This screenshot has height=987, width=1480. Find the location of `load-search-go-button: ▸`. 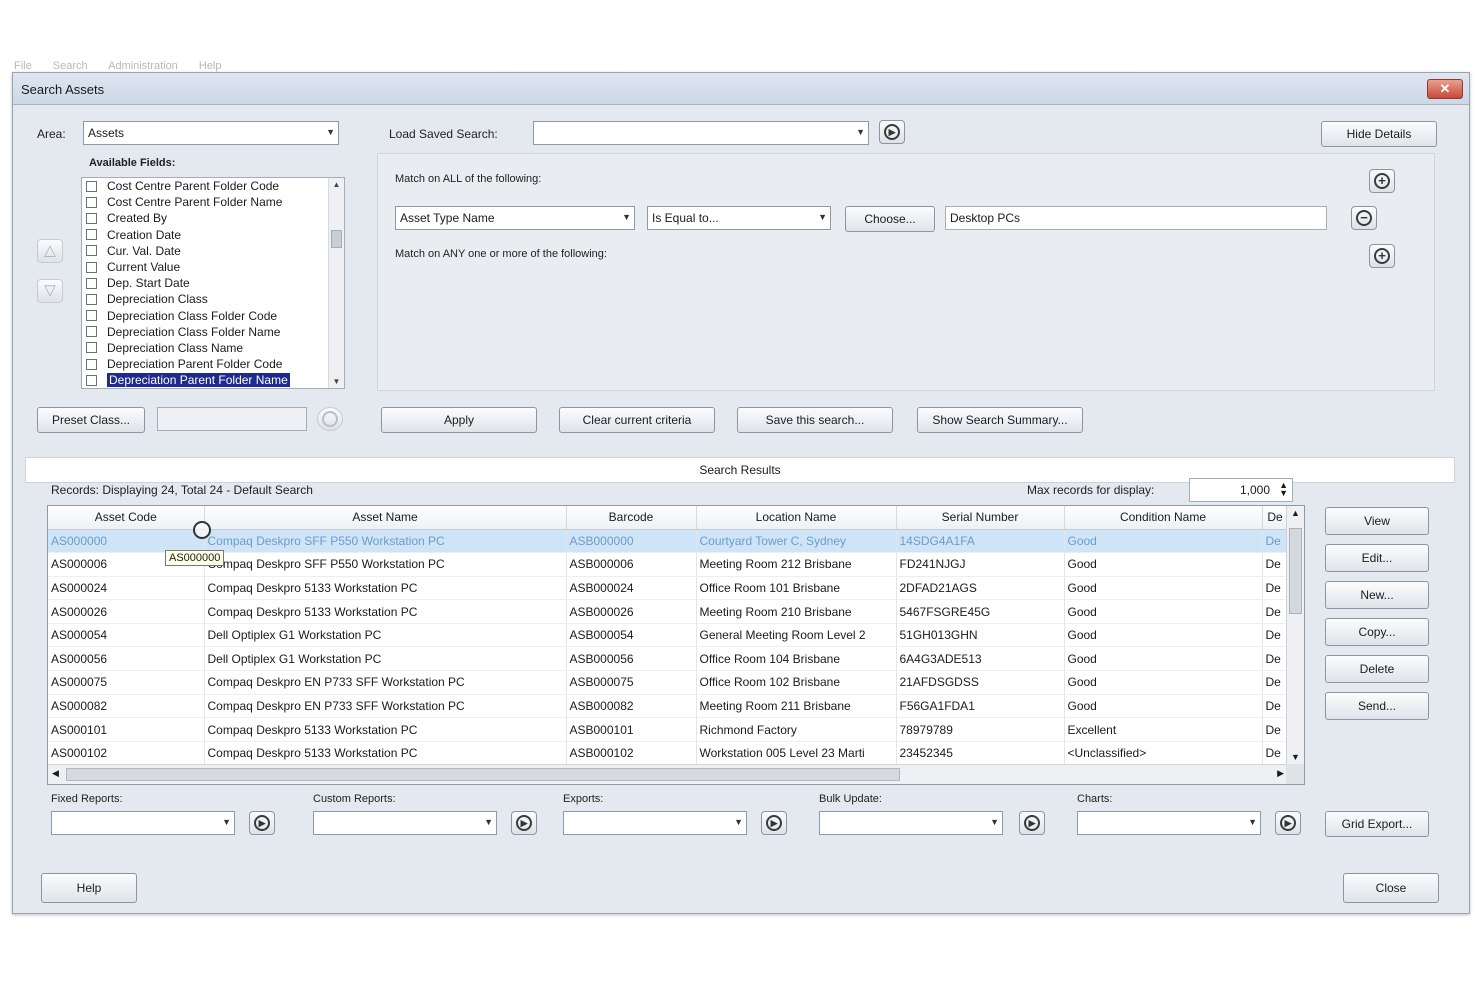

load-search-go-button: ▸ is located at coordinates (892, 132).